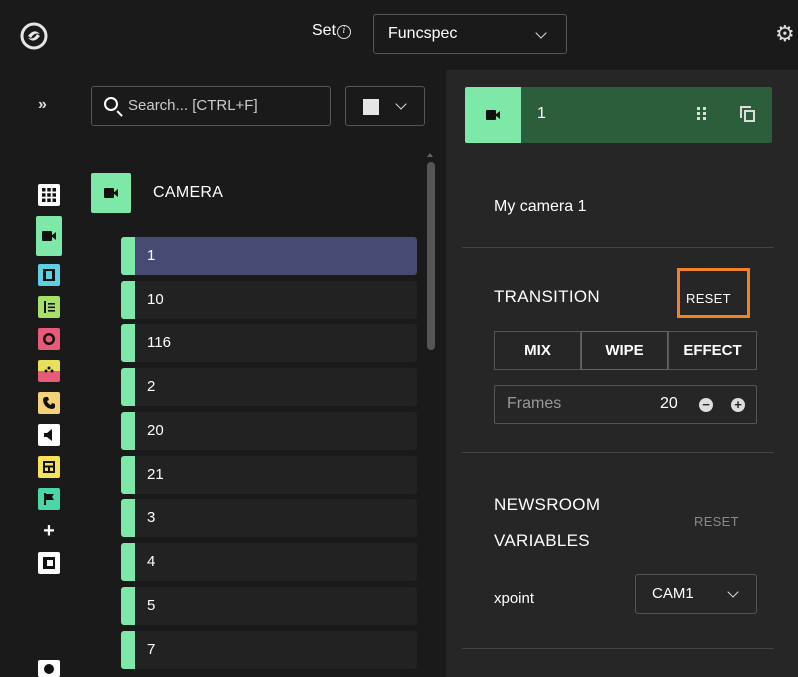 The height and width of the screenshot is (677, 798). Describe the element at coordinates (385, 106) in the screenshot. I see `color-filter-select` at that location.